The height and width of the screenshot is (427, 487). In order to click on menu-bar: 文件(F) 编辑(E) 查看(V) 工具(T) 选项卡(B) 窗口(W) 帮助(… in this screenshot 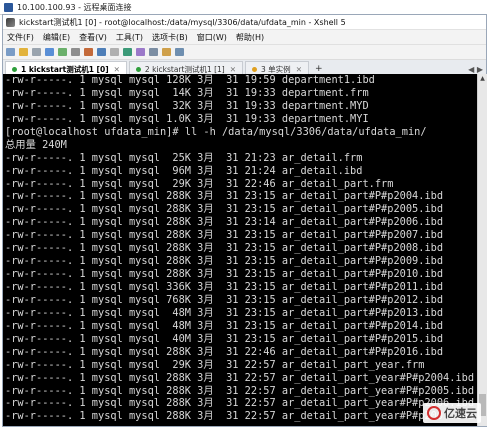, I will do `click(244, 37)`.